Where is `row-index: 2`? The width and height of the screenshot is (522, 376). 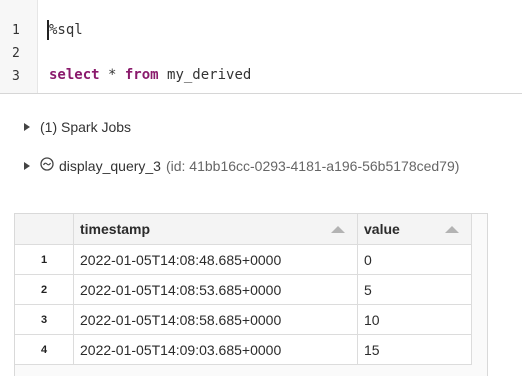 row-index: 2 is located at coordinates (44, 289).